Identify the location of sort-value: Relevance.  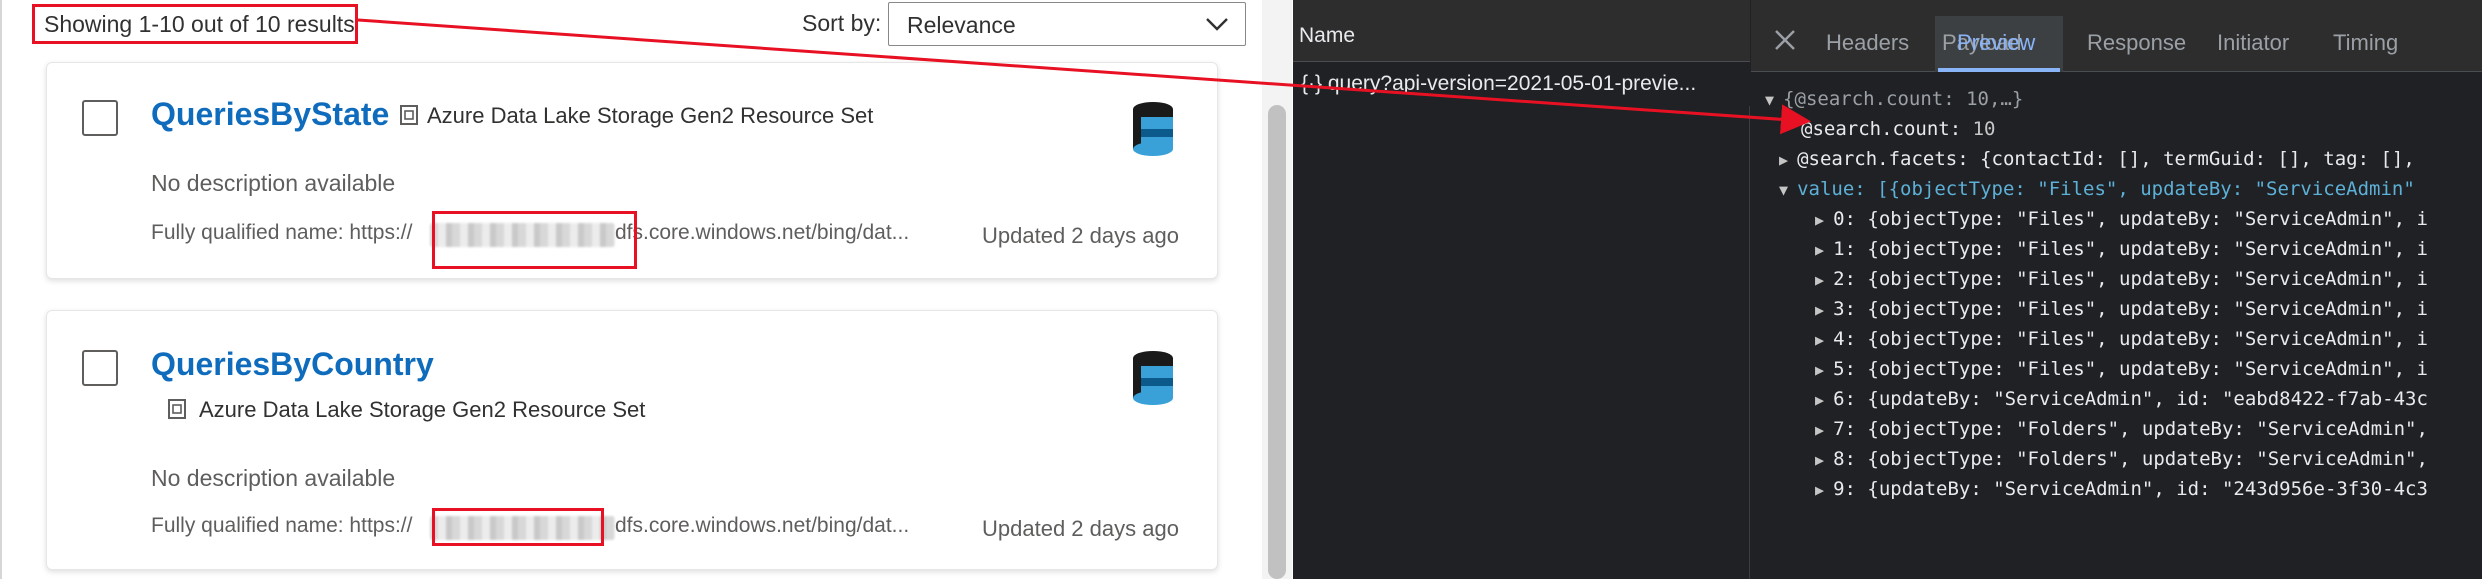
(961, 25).